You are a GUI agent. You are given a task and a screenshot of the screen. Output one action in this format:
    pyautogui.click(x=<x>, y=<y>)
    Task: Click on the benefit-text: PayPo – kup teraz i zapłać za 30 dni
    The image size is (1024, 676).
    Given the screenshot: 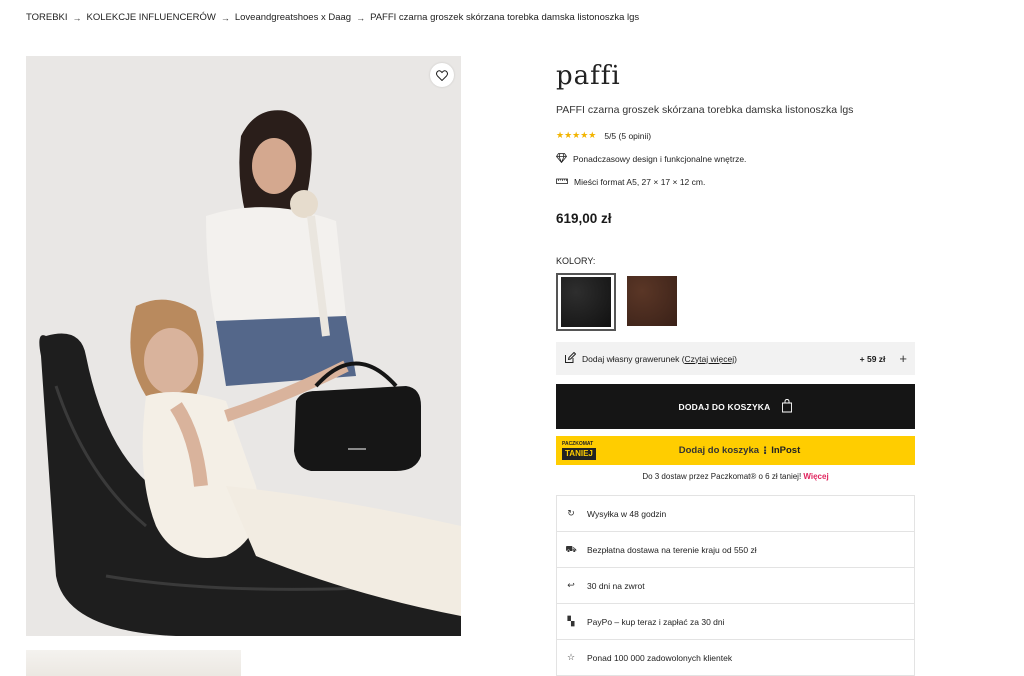 What is the action you would take?
    pyautogui.click(x=656, y=621)
    